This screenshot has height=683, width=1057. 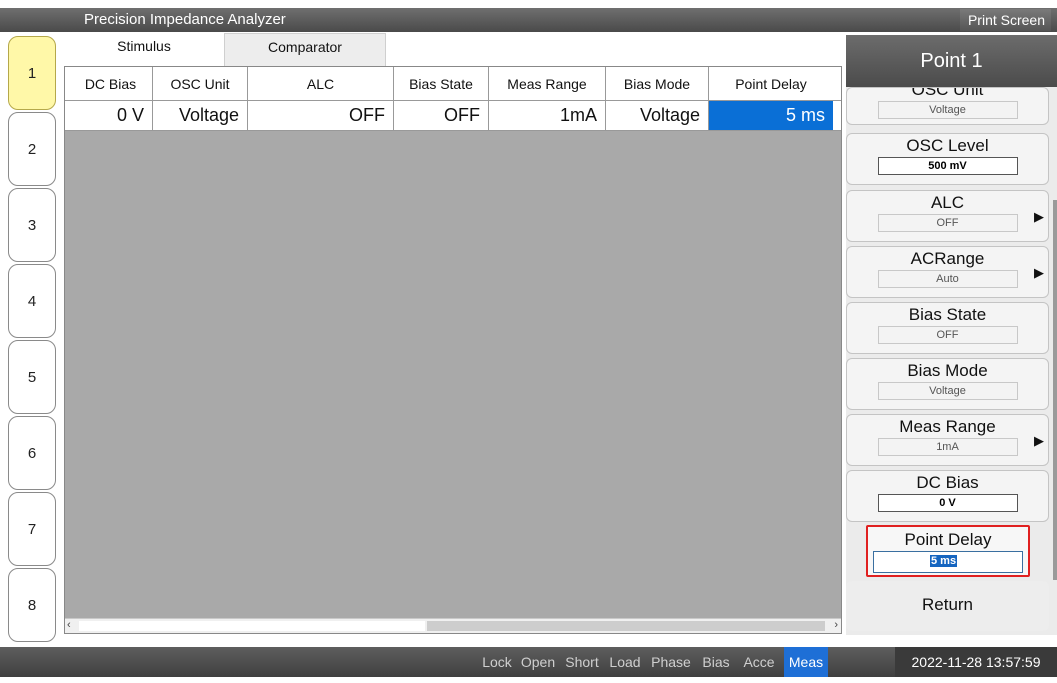 I want to click on panel-scrollbar, so click(x=1055, y=390).